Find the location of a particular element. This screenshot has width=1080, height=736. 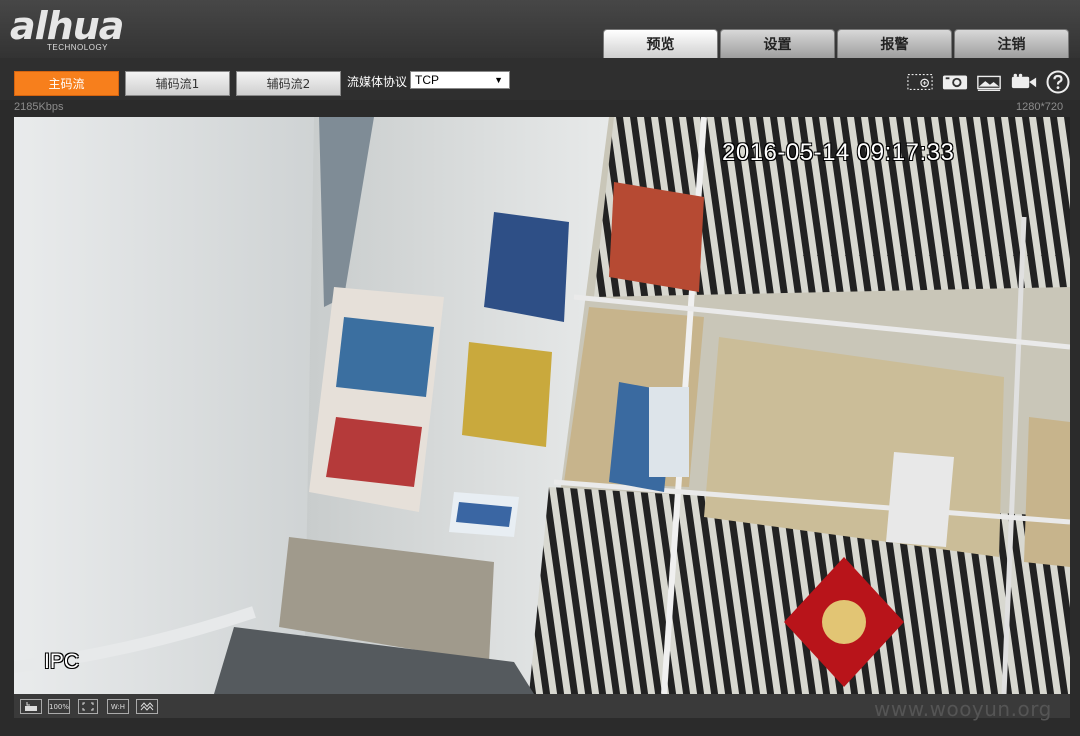

brand-logo: alhua TECHNOLOGY is located at coordinates (90, 29).